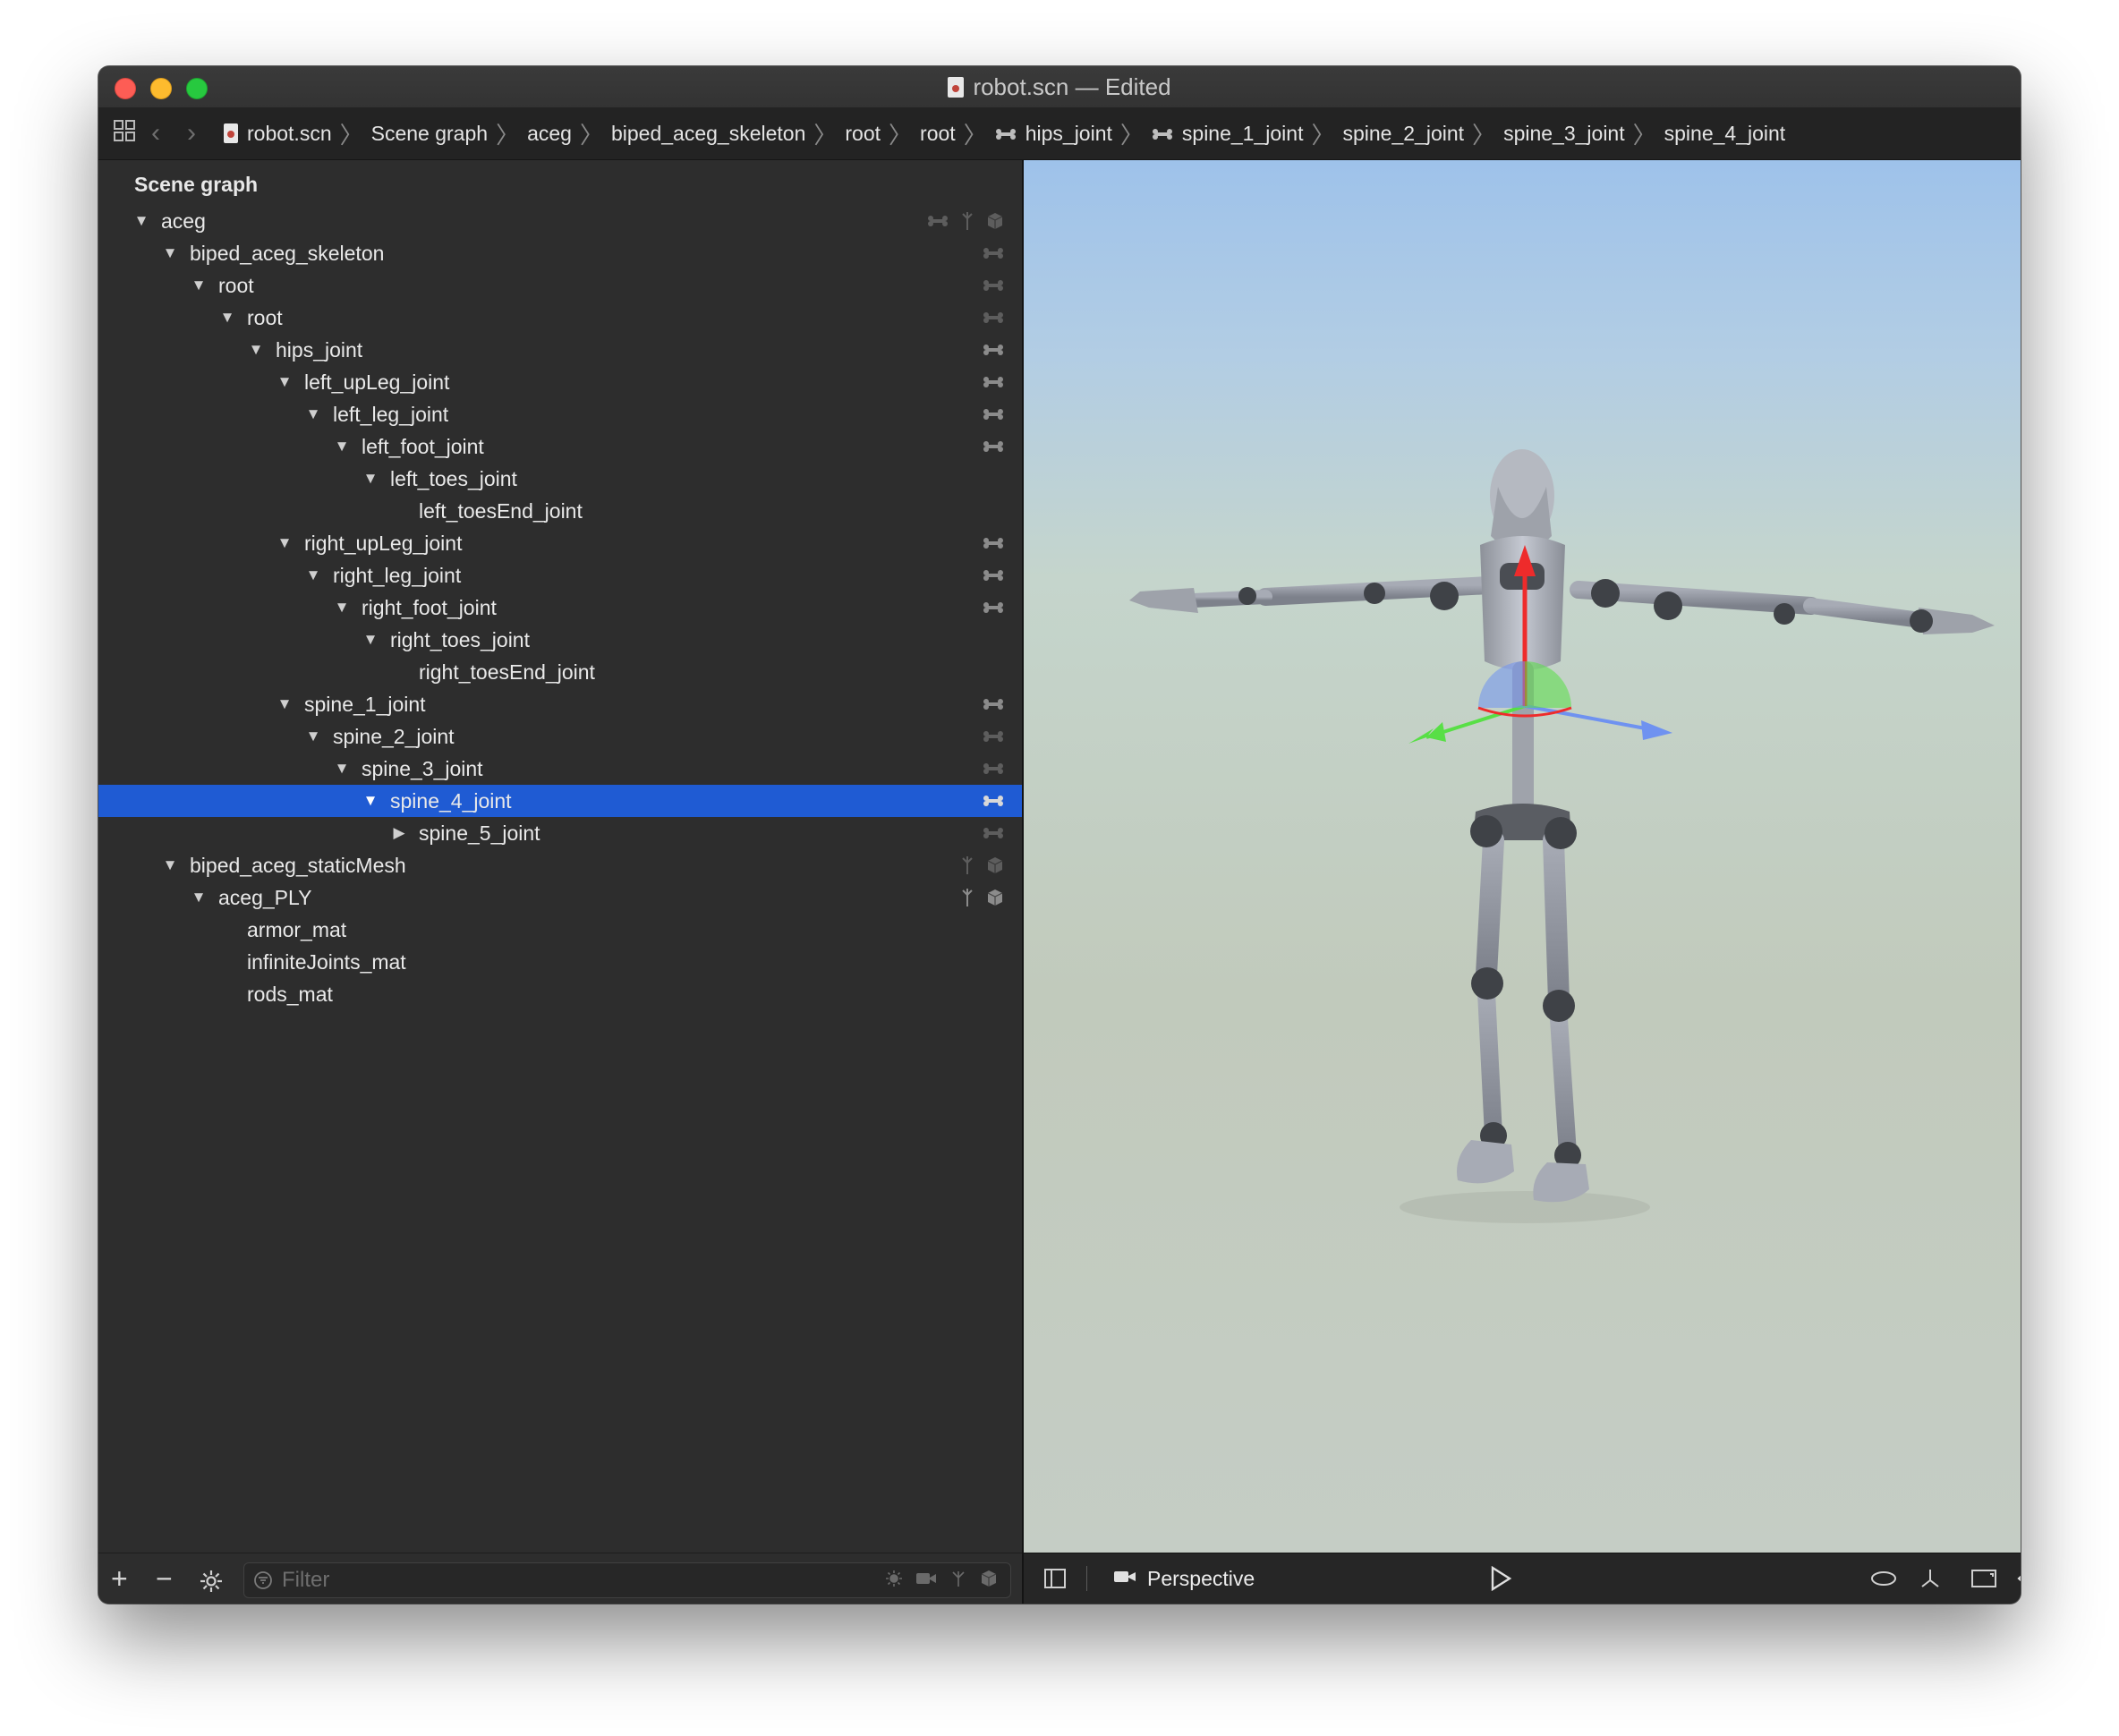 The image size is (2119, 1736). Describe the element at coordinates (394, 736) in the screenshot. I see `scene-graph-node-label: spine_2_joint` at that location.